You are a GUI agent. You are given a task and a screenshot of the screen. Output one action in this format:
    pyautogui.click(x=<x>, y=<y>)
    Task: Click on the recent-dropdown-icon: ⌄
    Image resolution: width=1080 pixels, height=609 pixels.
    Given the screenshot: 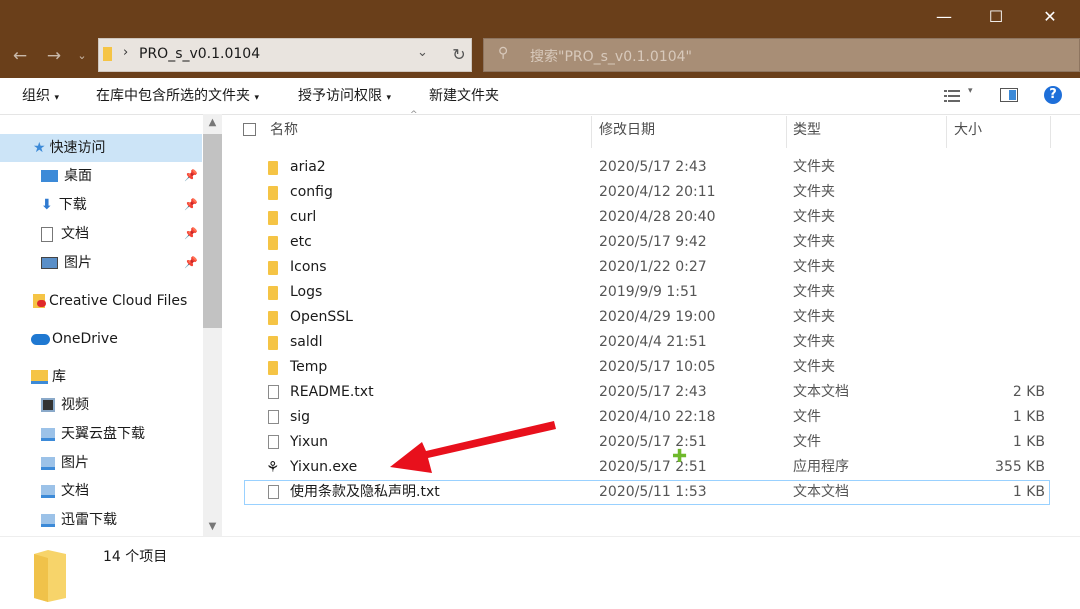 What is the action you would take?
    pyautogui.click(x=82, y=56)
    